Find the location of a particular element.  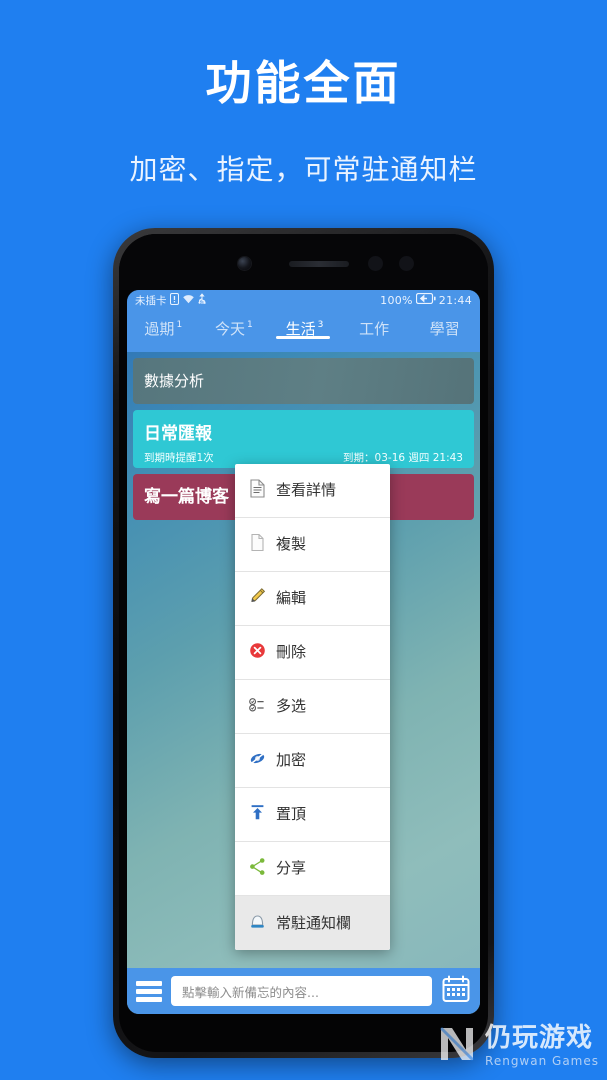

tab-bar: 過期 1 今天 1 生活 3 工作 學習 is located at coordinates (303, 331).